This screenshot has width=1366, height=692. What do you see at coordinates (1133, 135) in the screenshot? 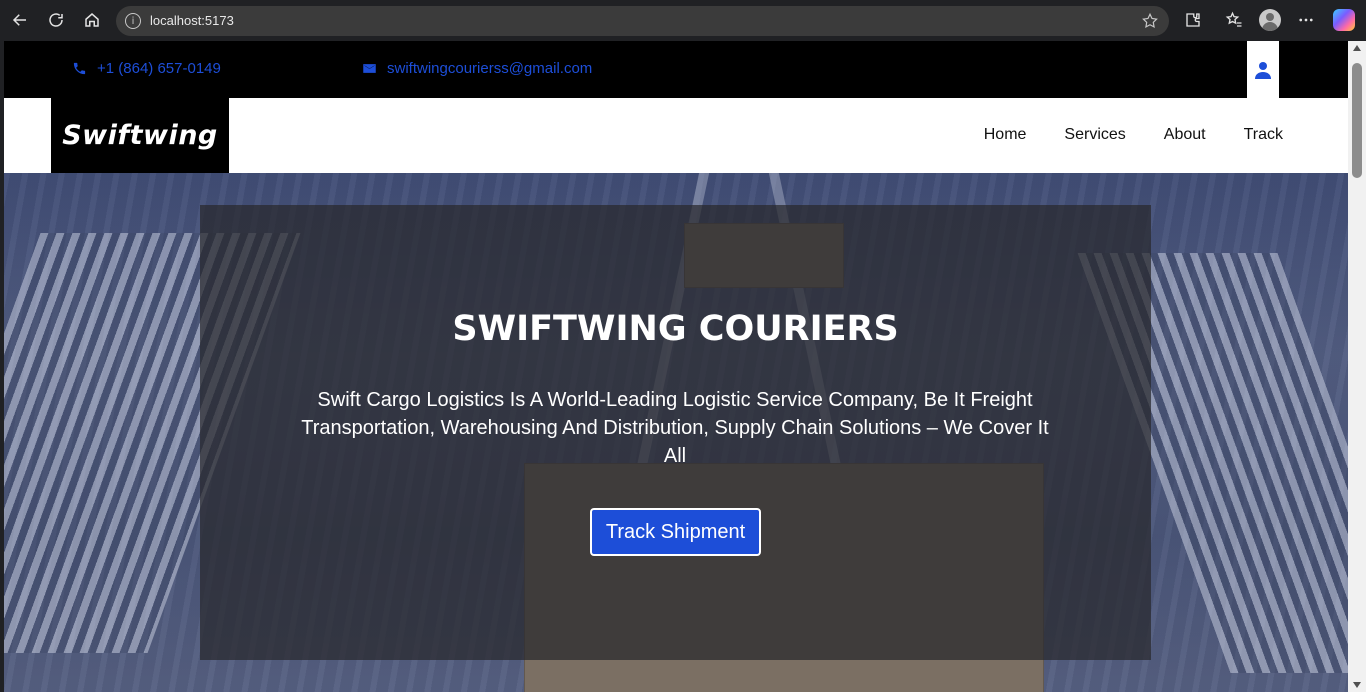
I see `nav-links: Home Services About Track` at bounding box center [1133, 135].